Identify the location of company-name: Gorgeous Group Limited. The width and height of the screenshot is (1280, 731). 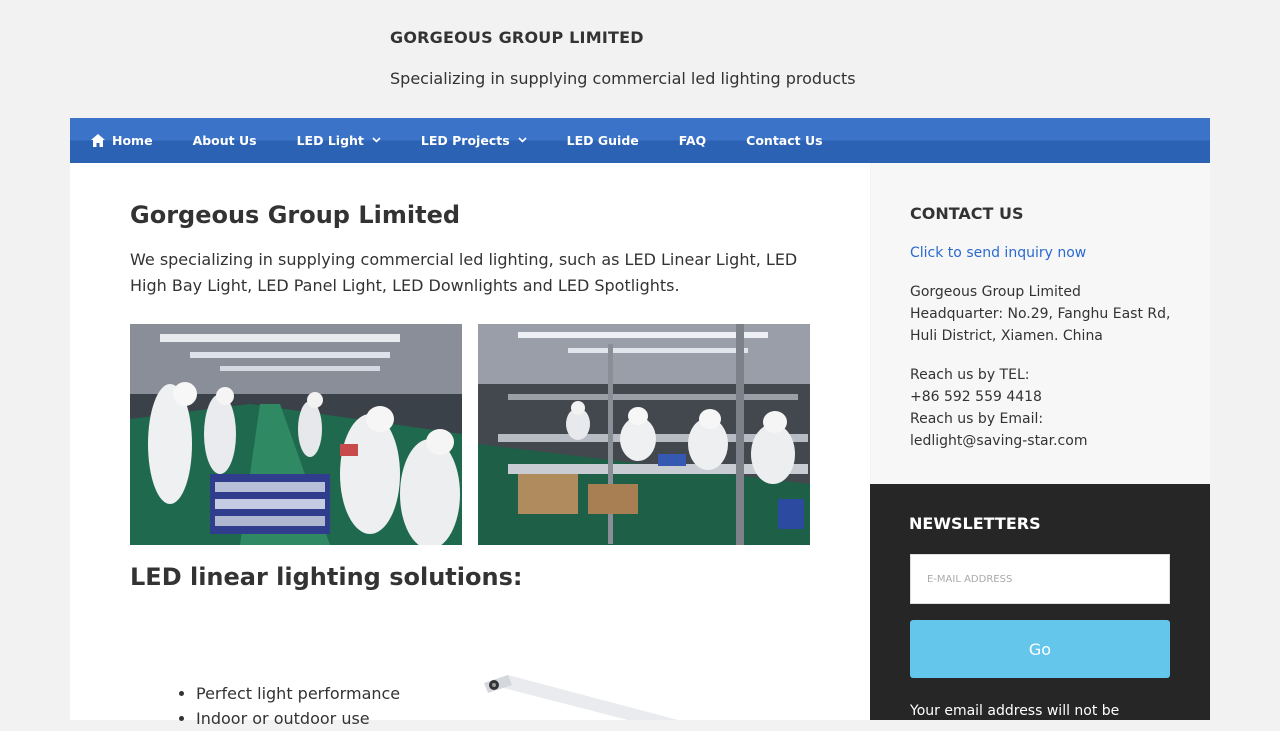
(995, 292).